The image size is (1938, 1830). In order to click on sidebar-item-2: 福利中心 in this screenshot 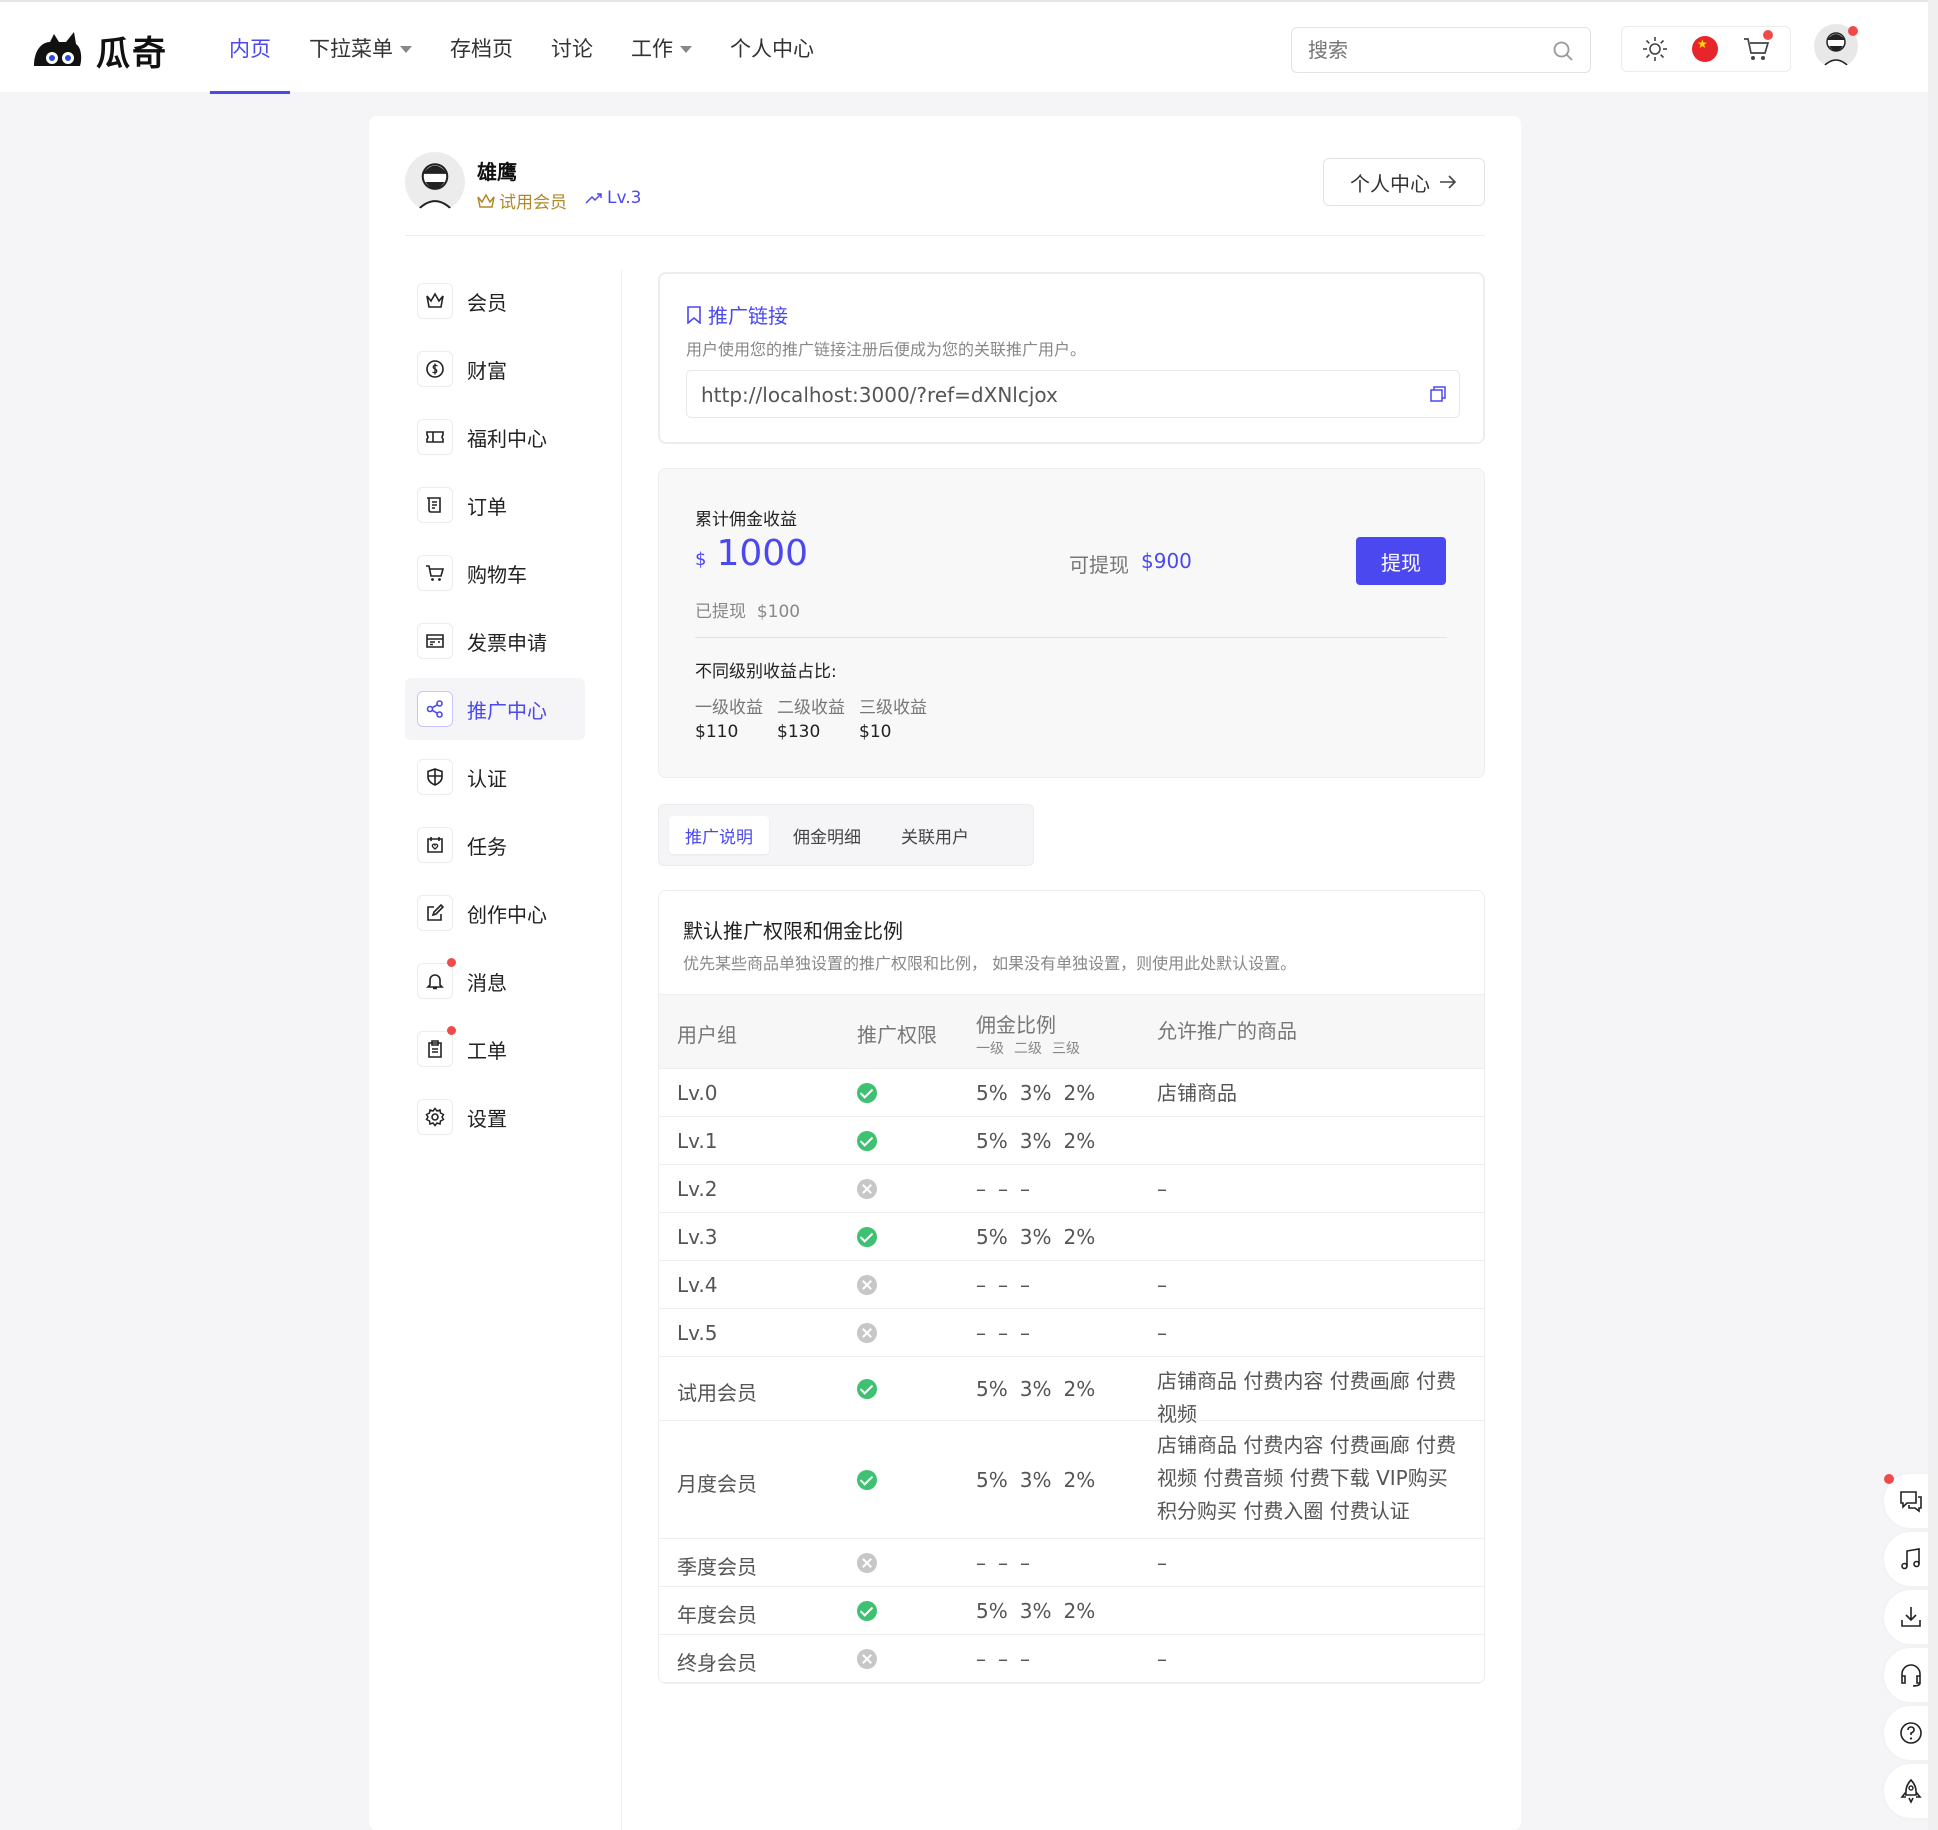, I will do `click(495, 437)`.